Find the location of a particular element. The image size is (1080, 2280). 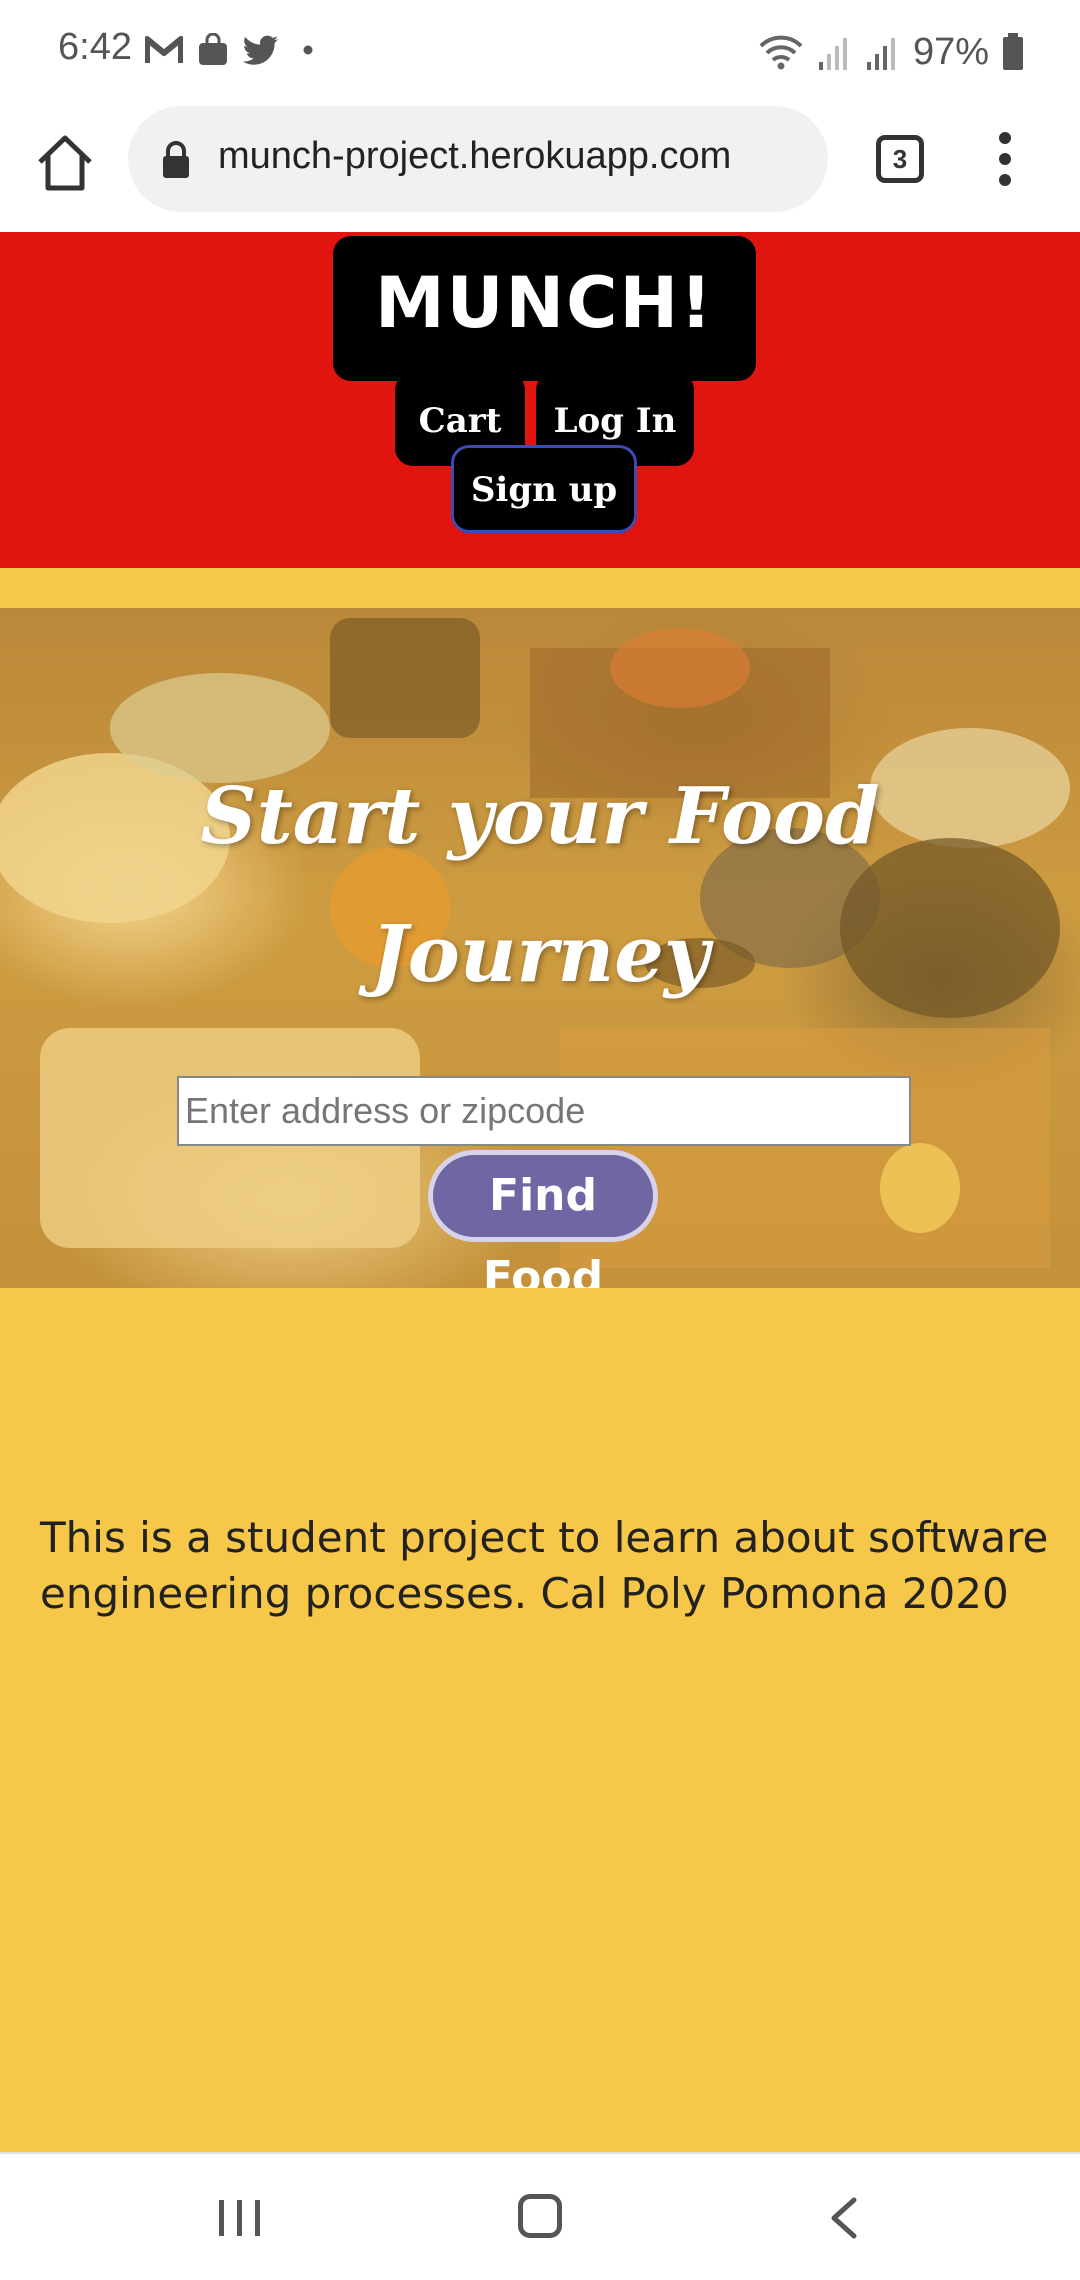

munch-logo: MUNCH! is located at coordinates (544, 308).